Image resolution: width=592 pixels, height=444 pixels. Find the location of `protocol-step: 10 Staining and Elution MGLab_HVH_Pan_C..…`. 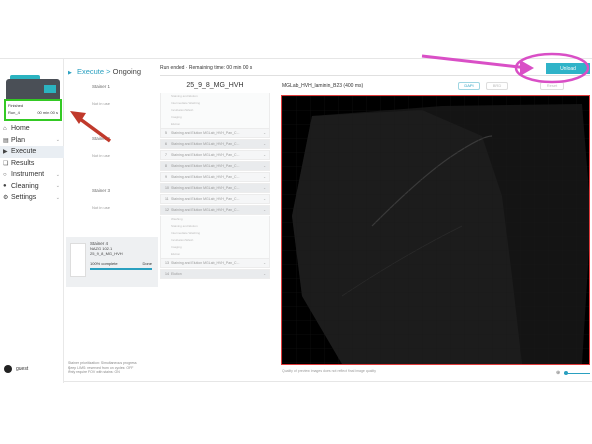

protocol-step: 10 Staining and Elution MGLab_HVH_Pan_C..… is located at coordinates (215, 188).